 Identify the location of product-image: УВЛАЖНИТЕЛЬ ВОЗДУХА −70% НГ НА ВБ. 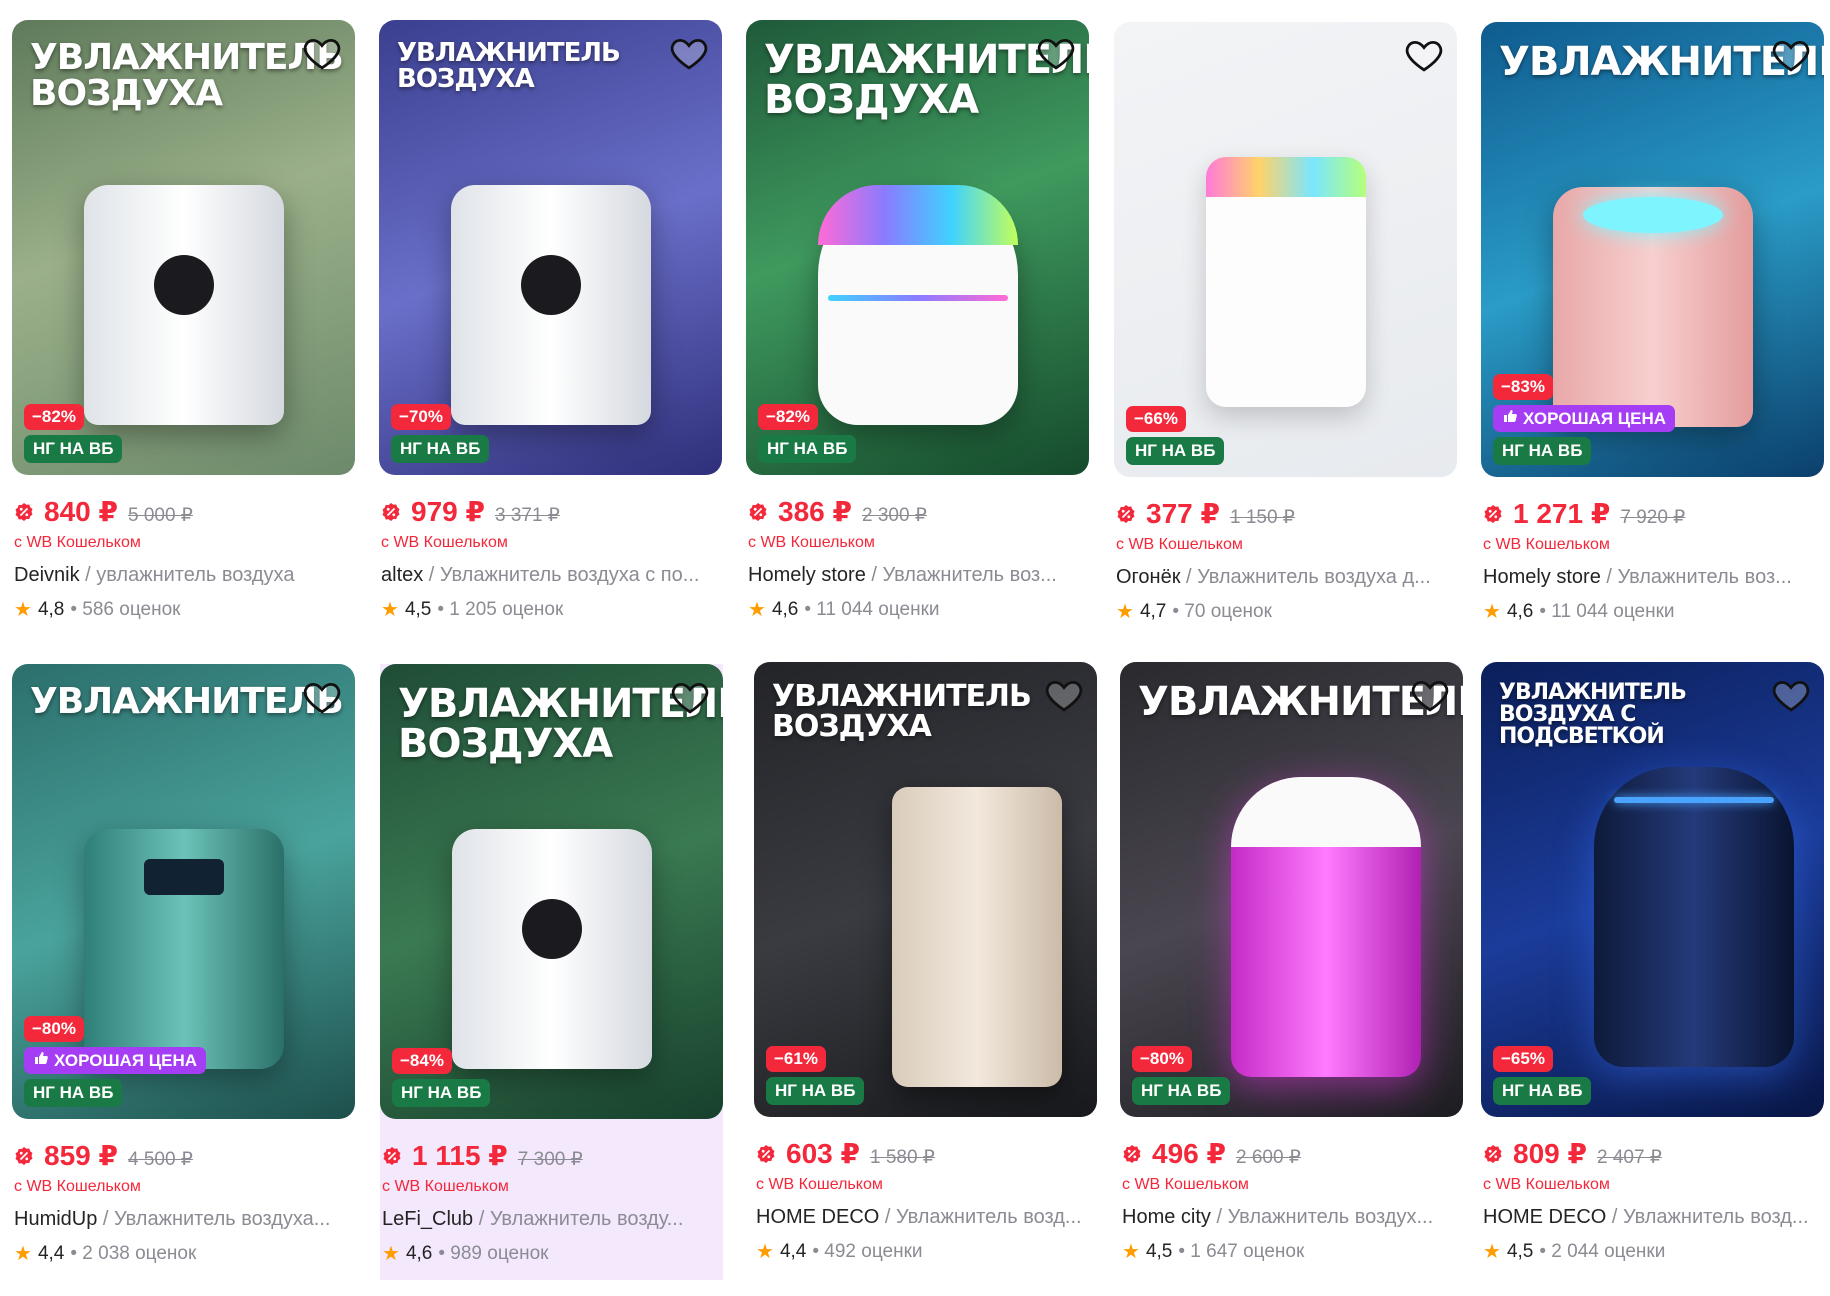
(550, 247).